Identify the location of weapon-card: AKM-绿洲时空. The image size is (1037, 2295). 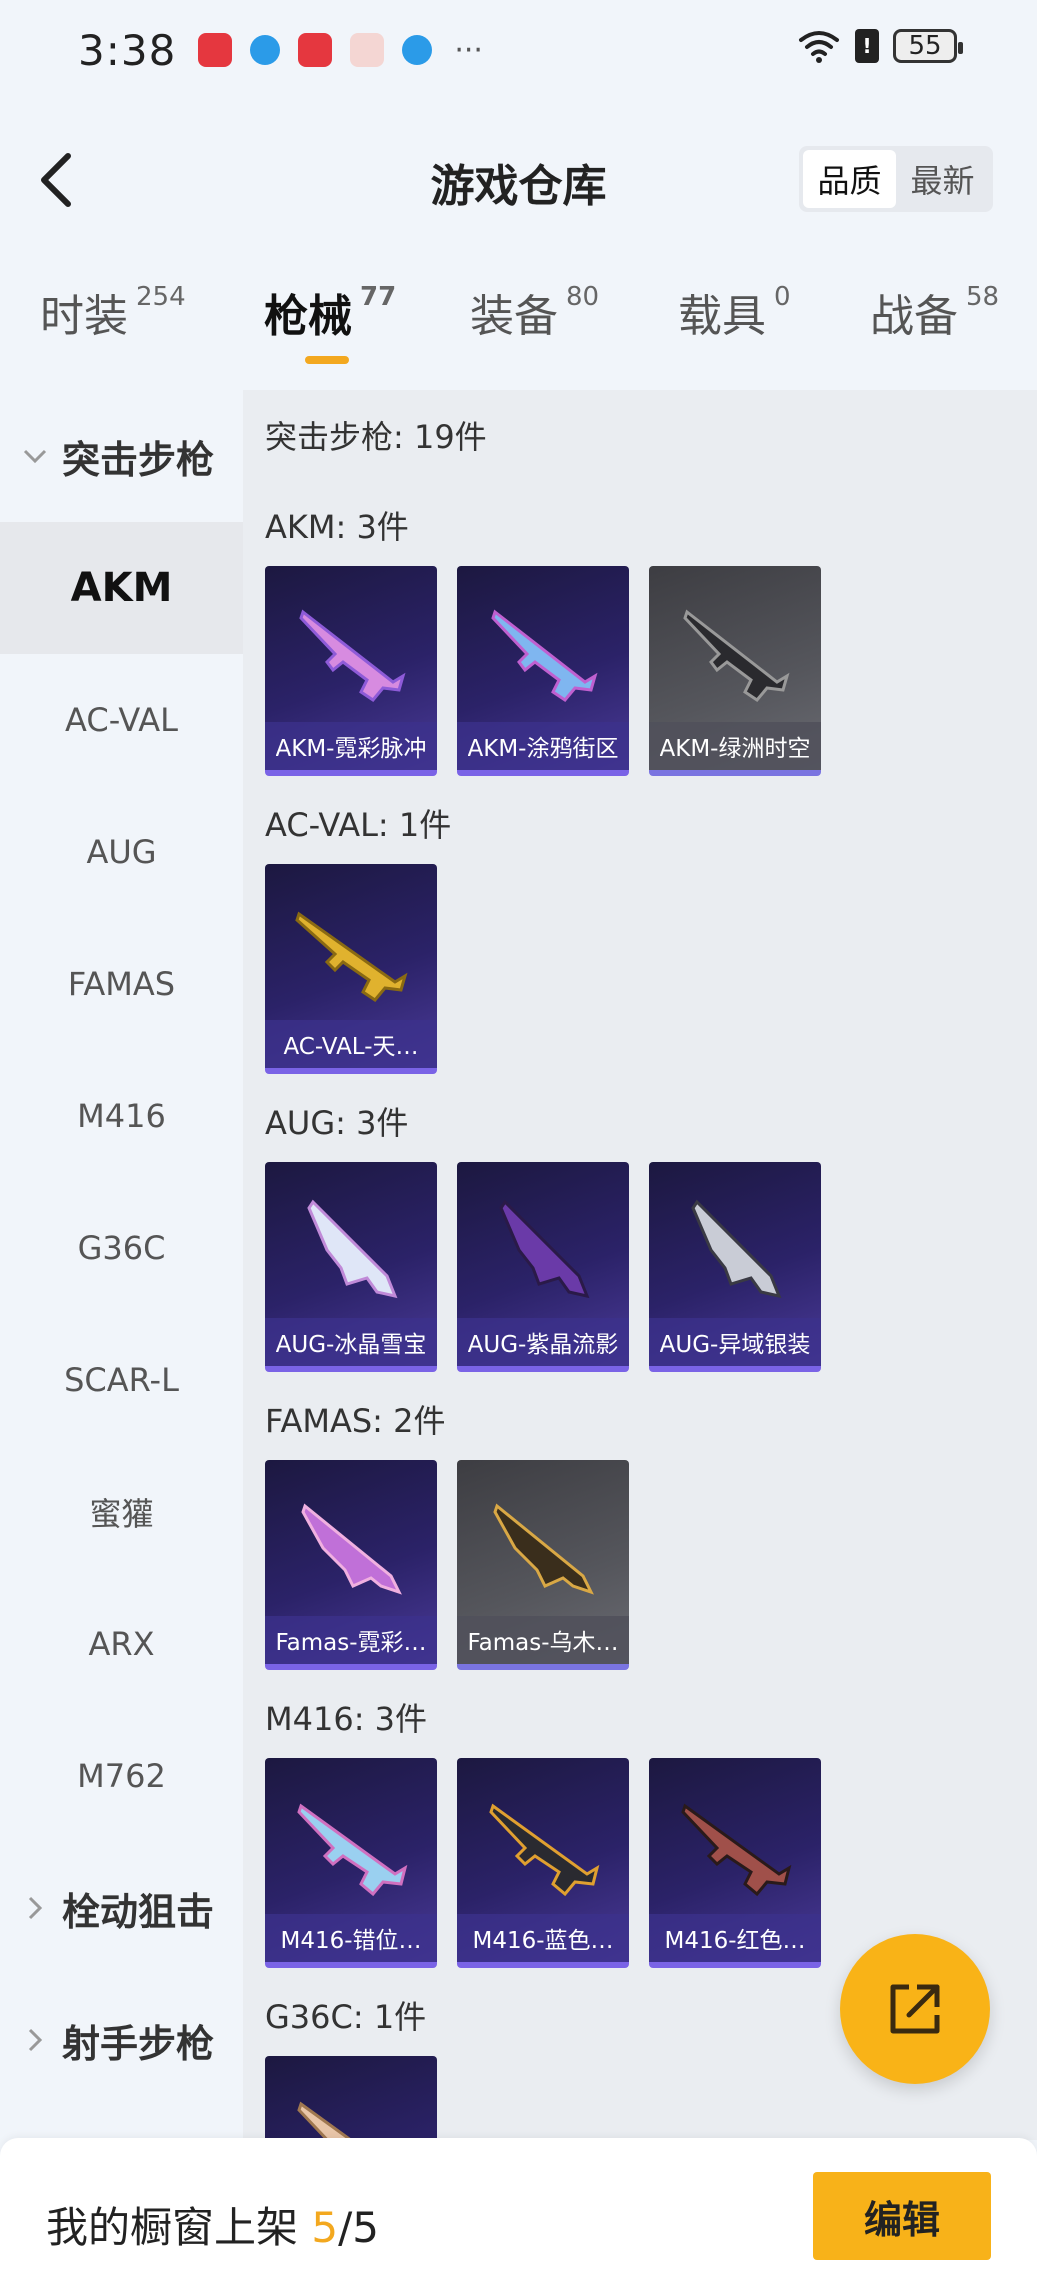
(735, 671).